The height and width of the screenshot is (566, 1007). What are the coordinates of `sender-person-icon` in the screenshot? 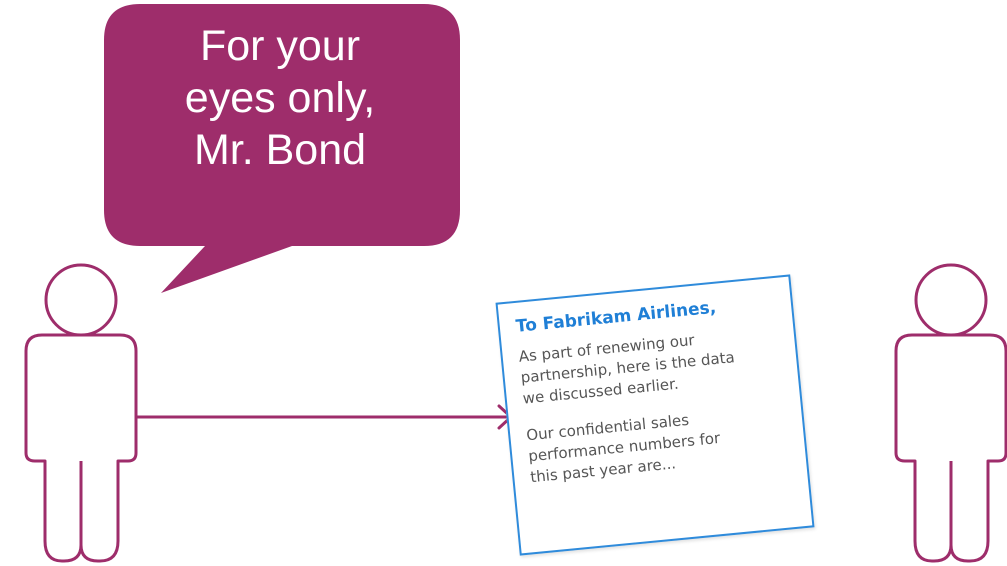 It's located at (81, 413).